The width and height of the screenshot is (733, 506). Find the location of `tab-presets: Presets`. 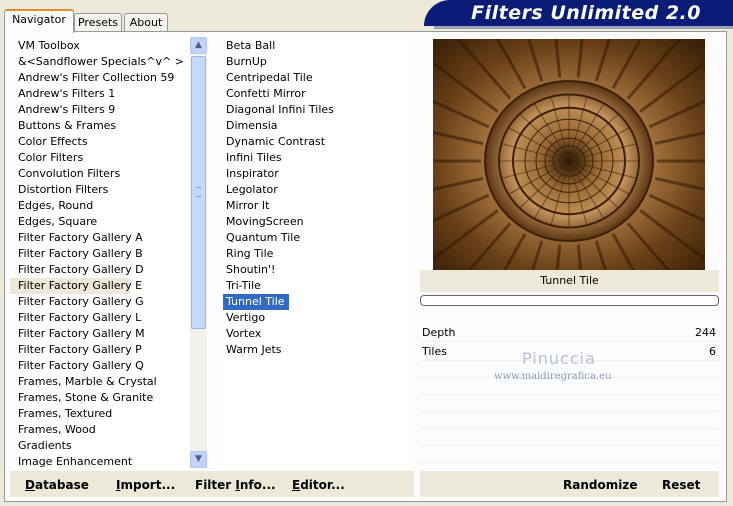

tab-presets: Presets is located at coordinates (98, 22).